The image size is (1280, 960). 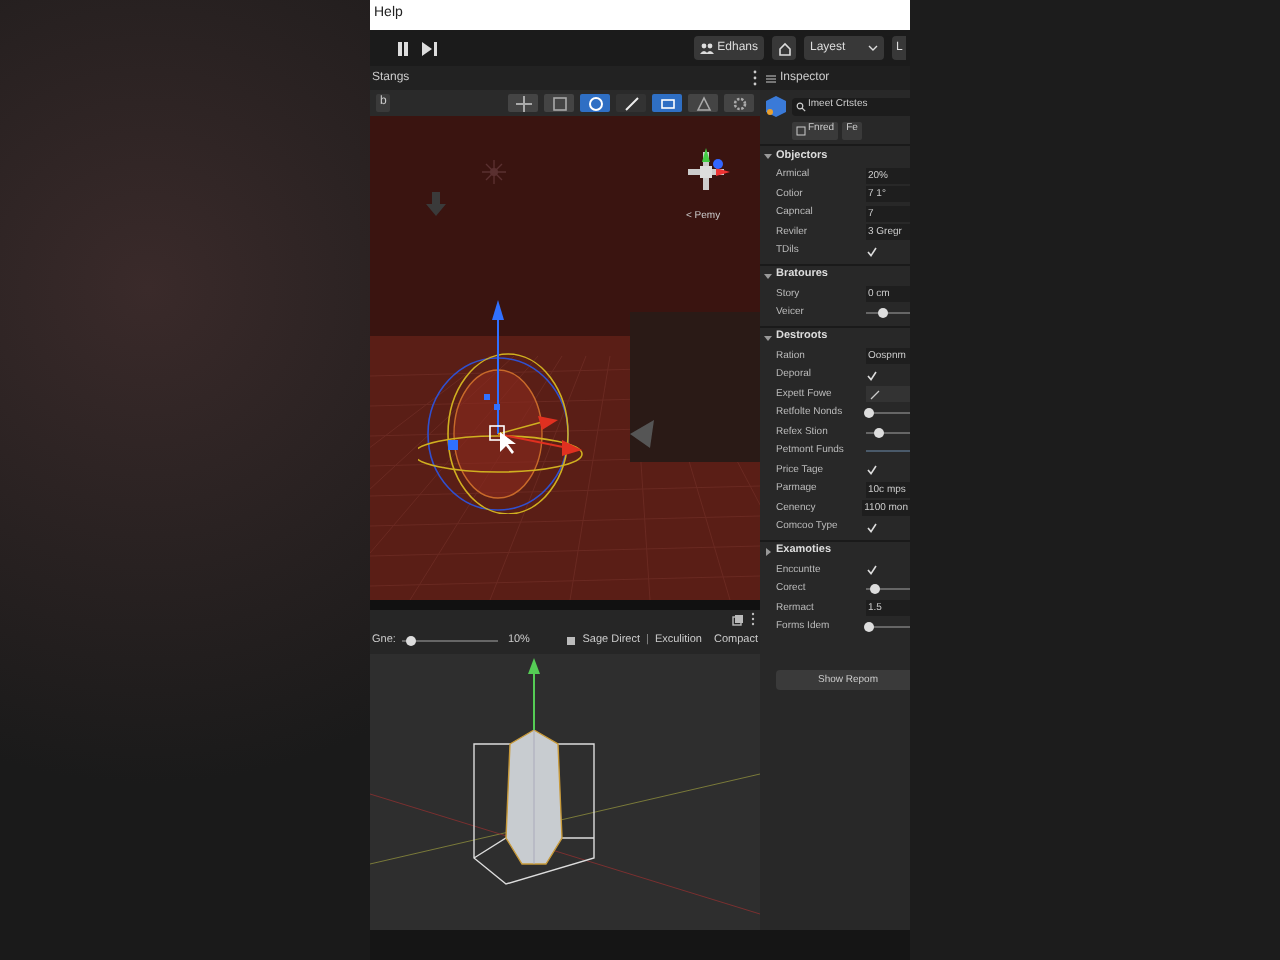 I want to click on gizmo-toggle-icon, so click(x=595, y=103).